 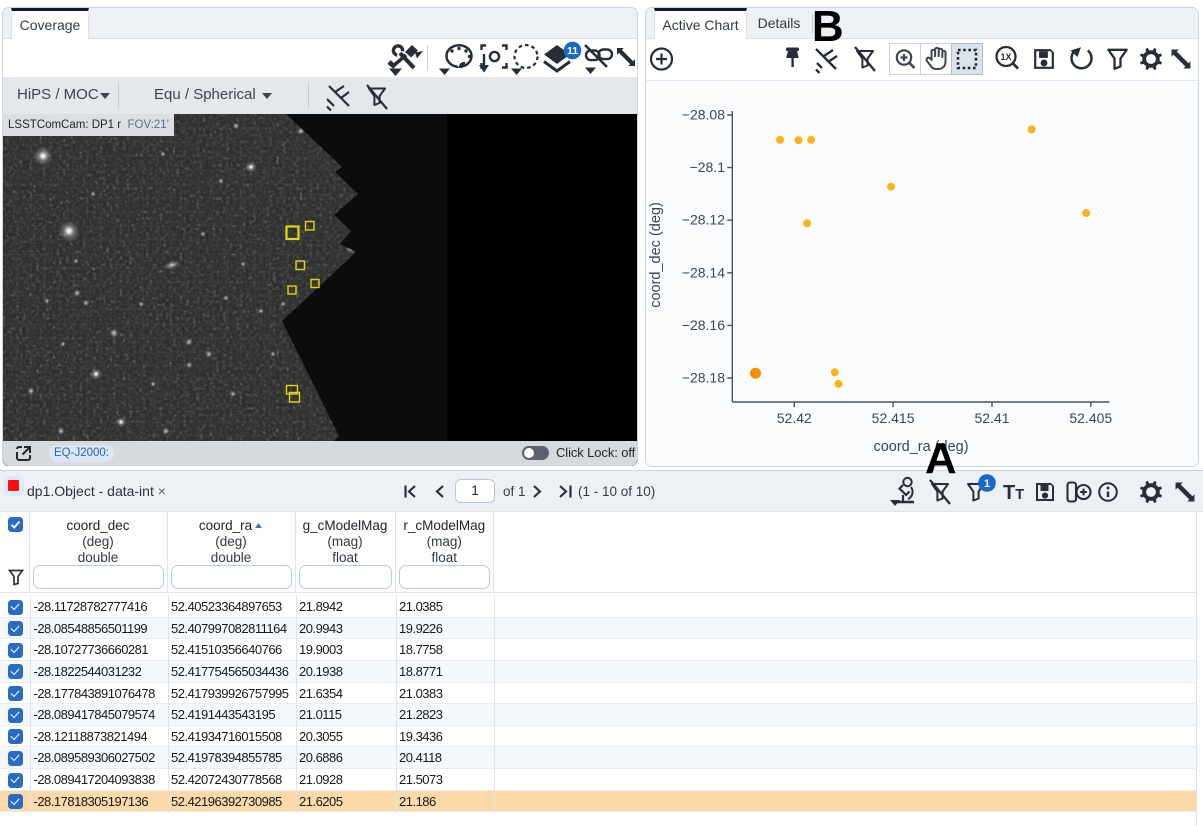 What do you see at coordinates (987, 484) in the screenshot?
I see `svg-text: 1` at bounding box center [987, 484].